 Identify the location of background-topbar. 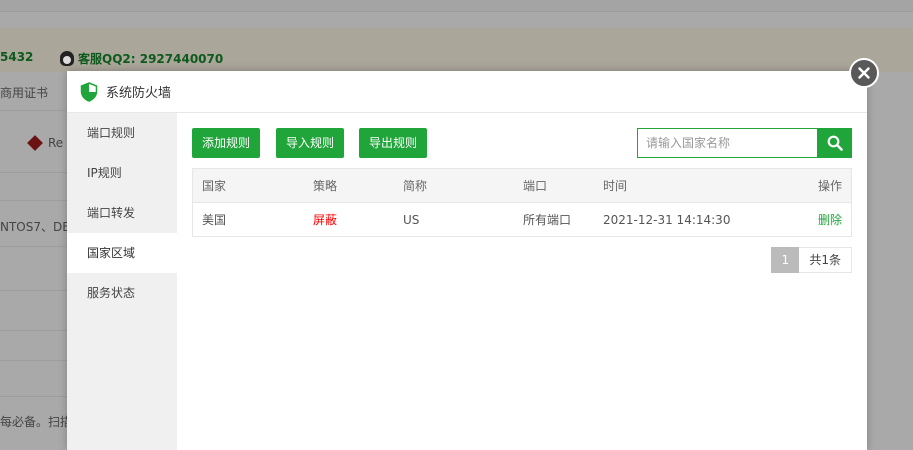
(456, 6).